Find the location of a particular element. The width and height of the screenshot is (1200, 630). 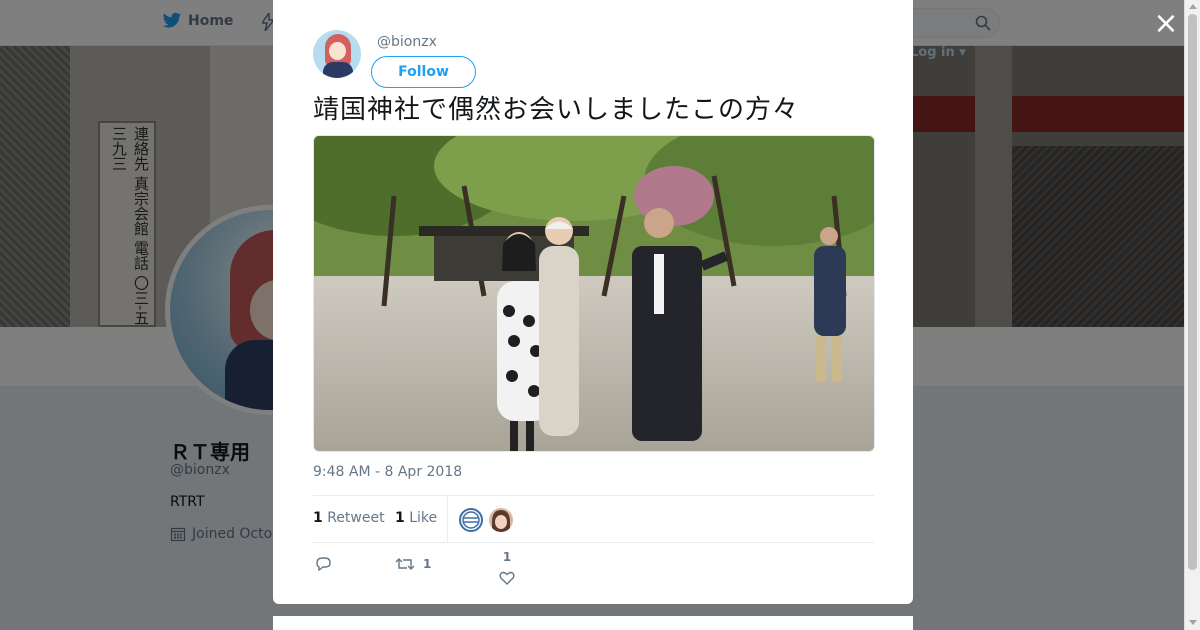

tweet-author-avatar is located at coordinates (337, 54).